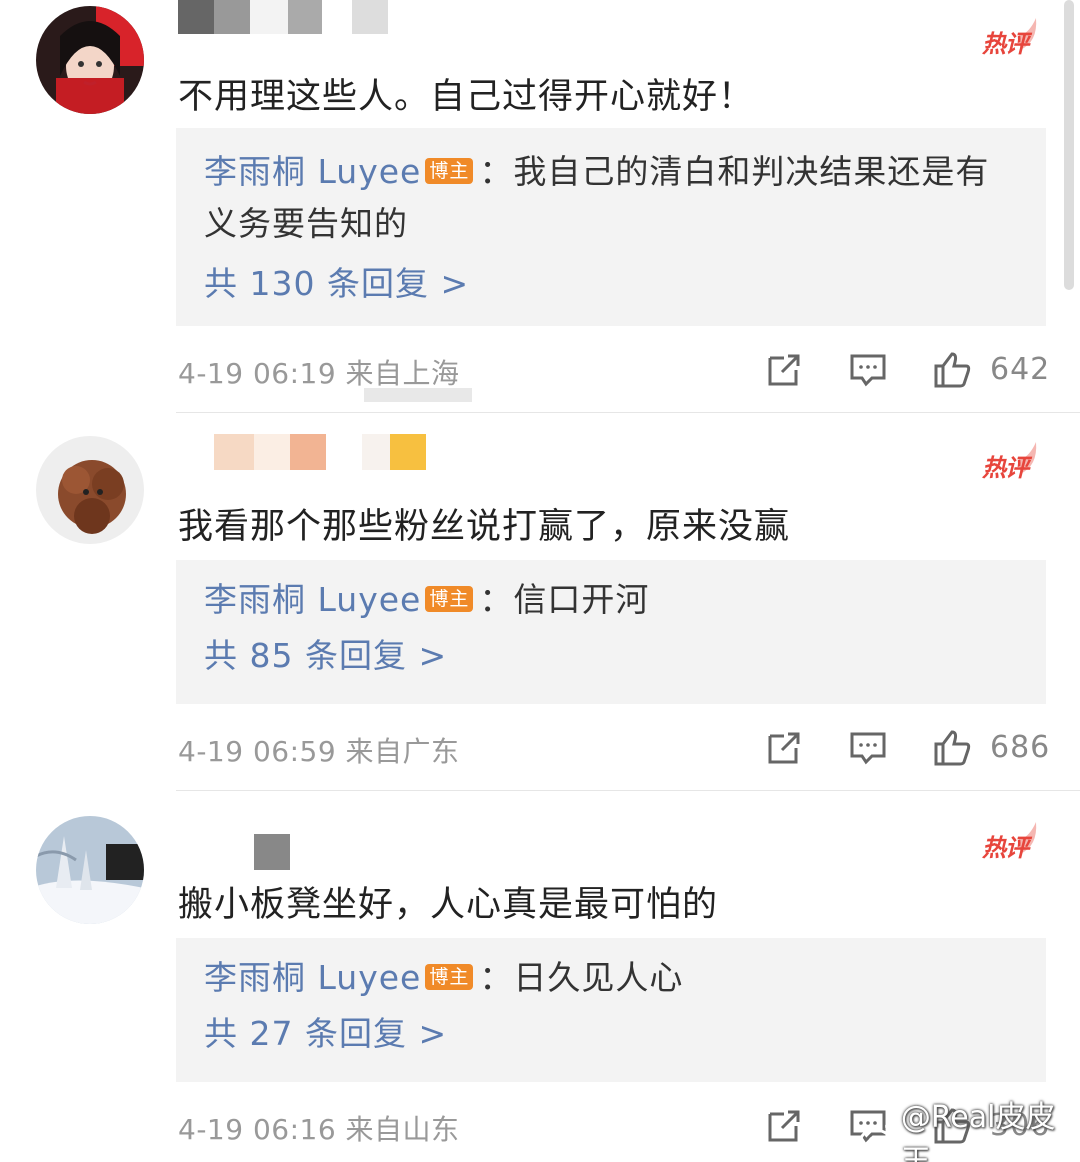  Describe the element at coordinates (257, 1129) in the screenshot. I see `comment-date: 4-19 06:16` at that location.